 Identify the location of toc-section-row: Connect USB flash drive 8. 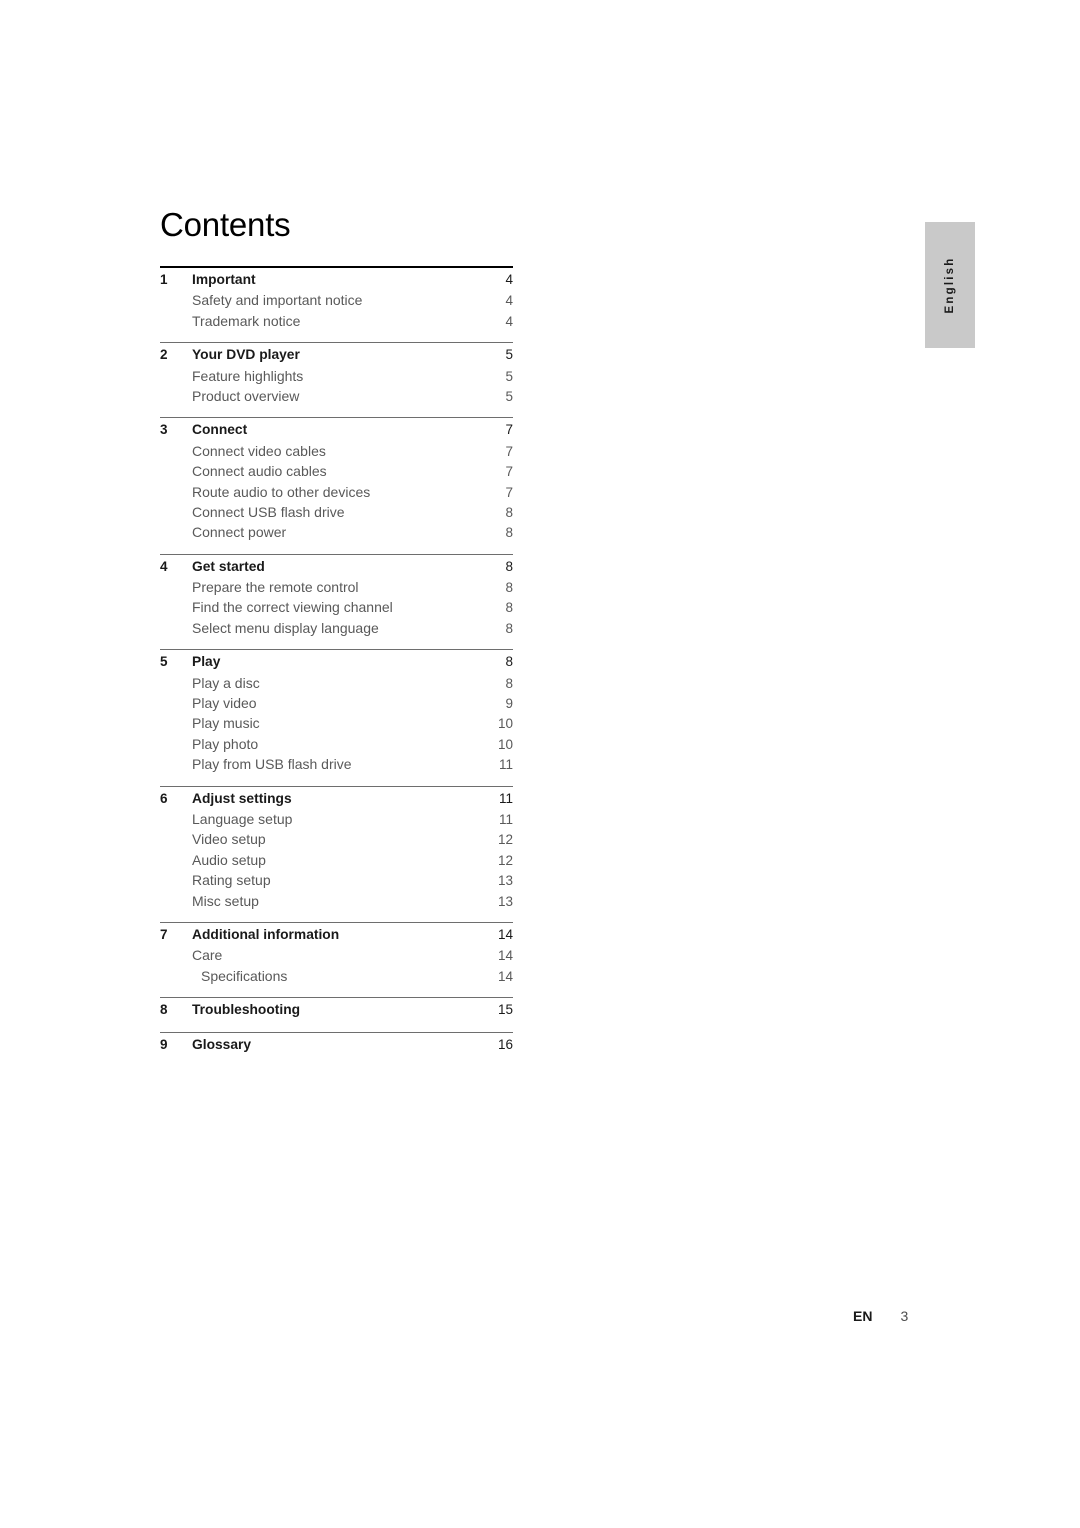
(336, 514).